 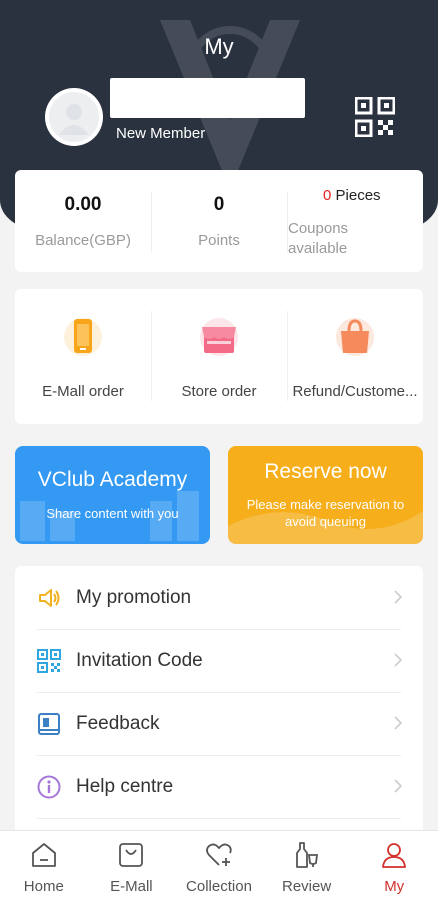 What do you see at coordinates (207, 98) in the screenshot?
I see `username-field` at bounding box center [207, 98].